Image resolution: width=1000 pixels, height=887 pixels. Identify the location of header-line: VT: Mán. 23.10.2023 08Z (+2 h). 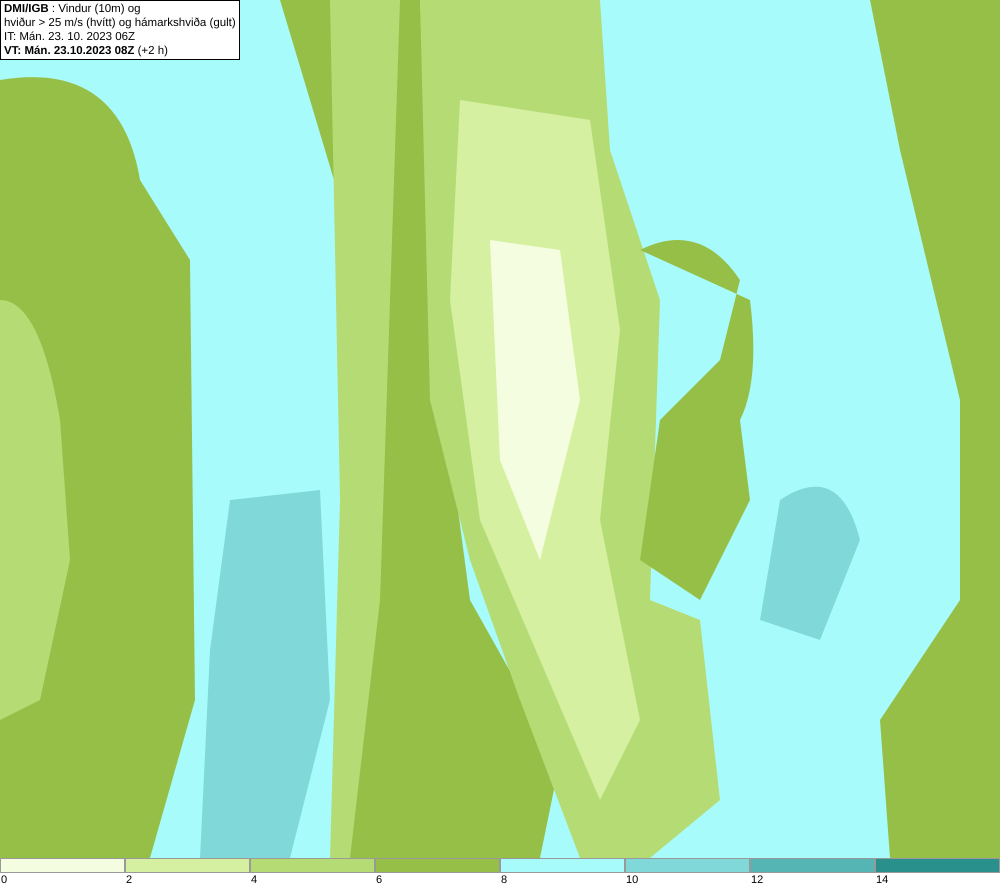
(86, 51).